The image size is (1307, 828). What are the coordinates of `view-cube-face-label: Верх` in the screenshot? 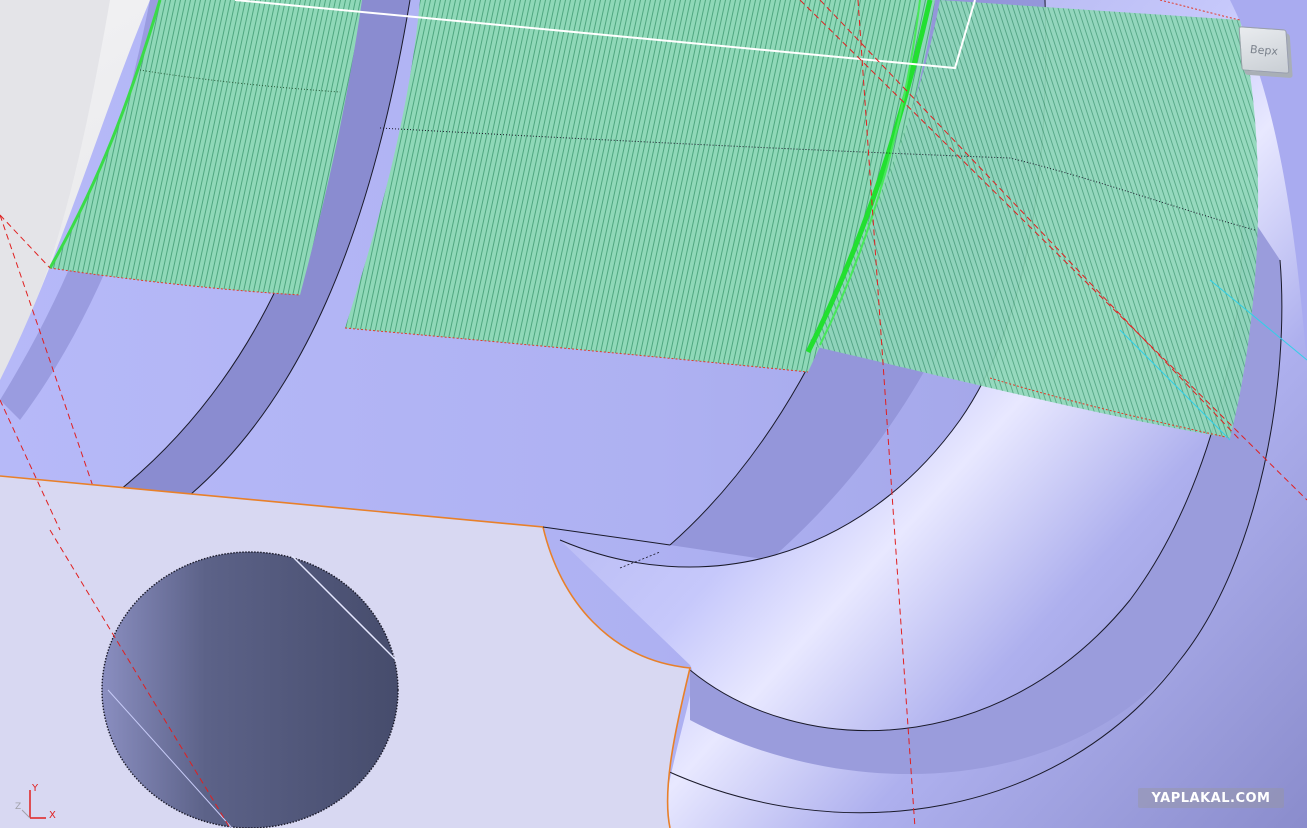 It's located at (1264, 50).